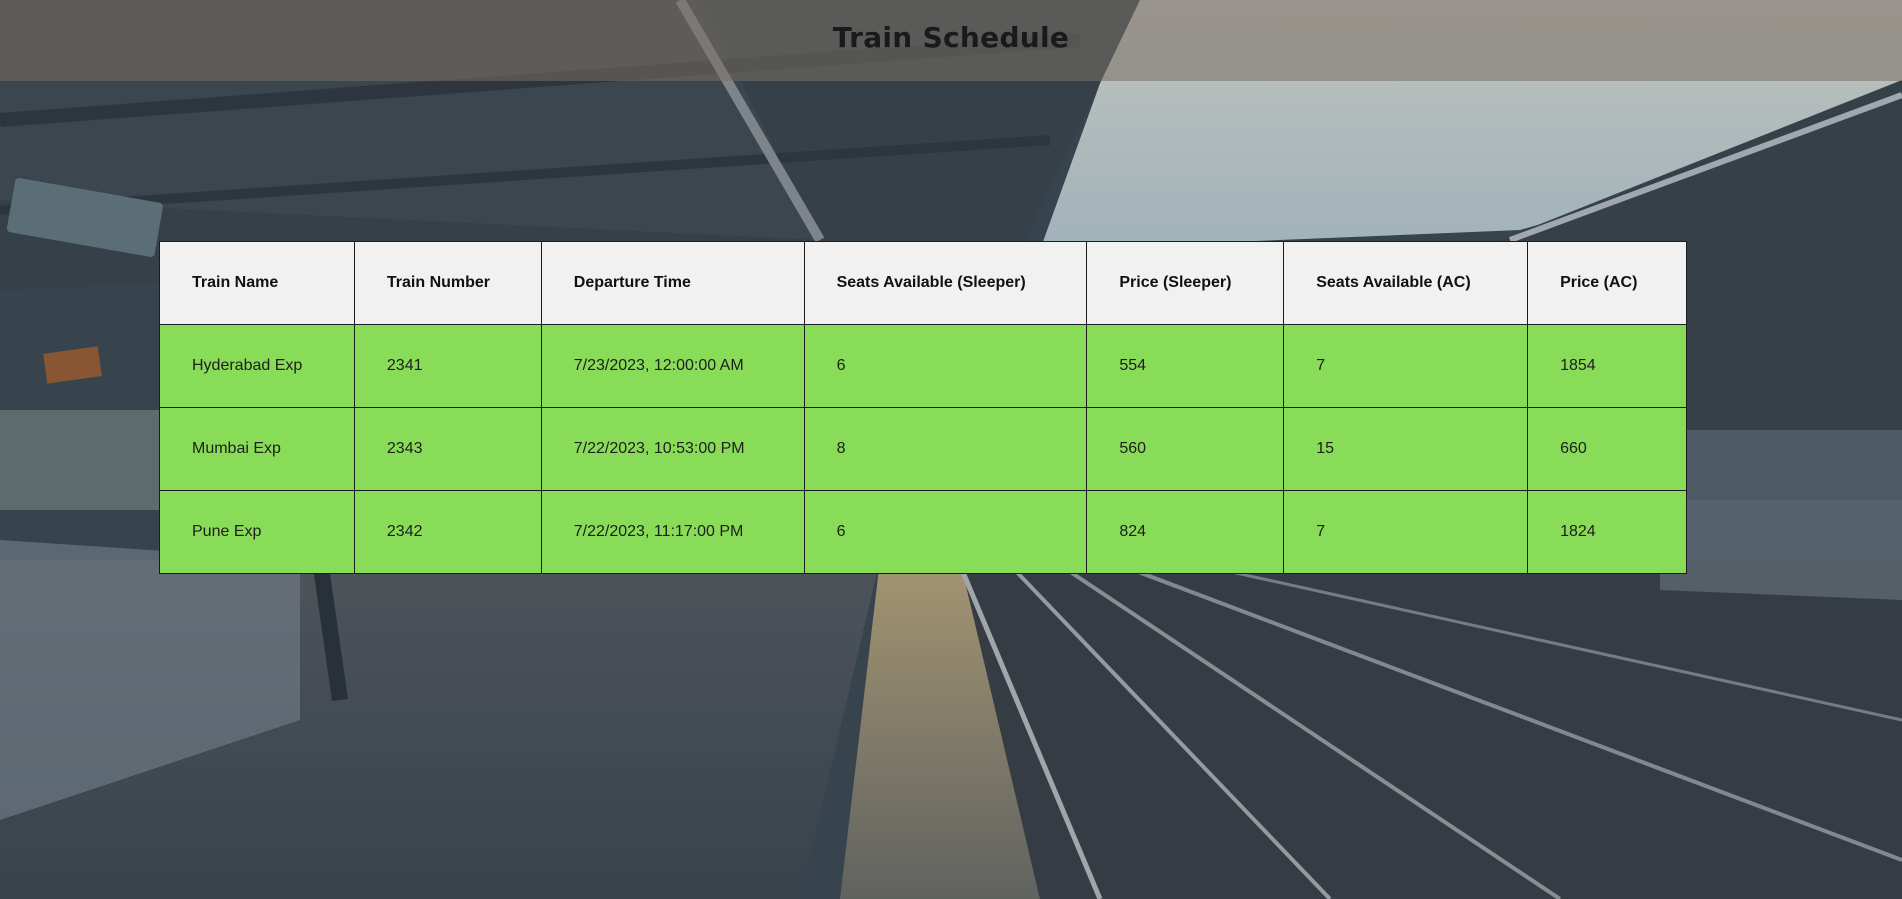 Image resolution: width=1902 pixels, height=899 pixels. Describe the element at coordinates (447, 366) in the screenshot. I see `cell-train-number: 2341` at that location.